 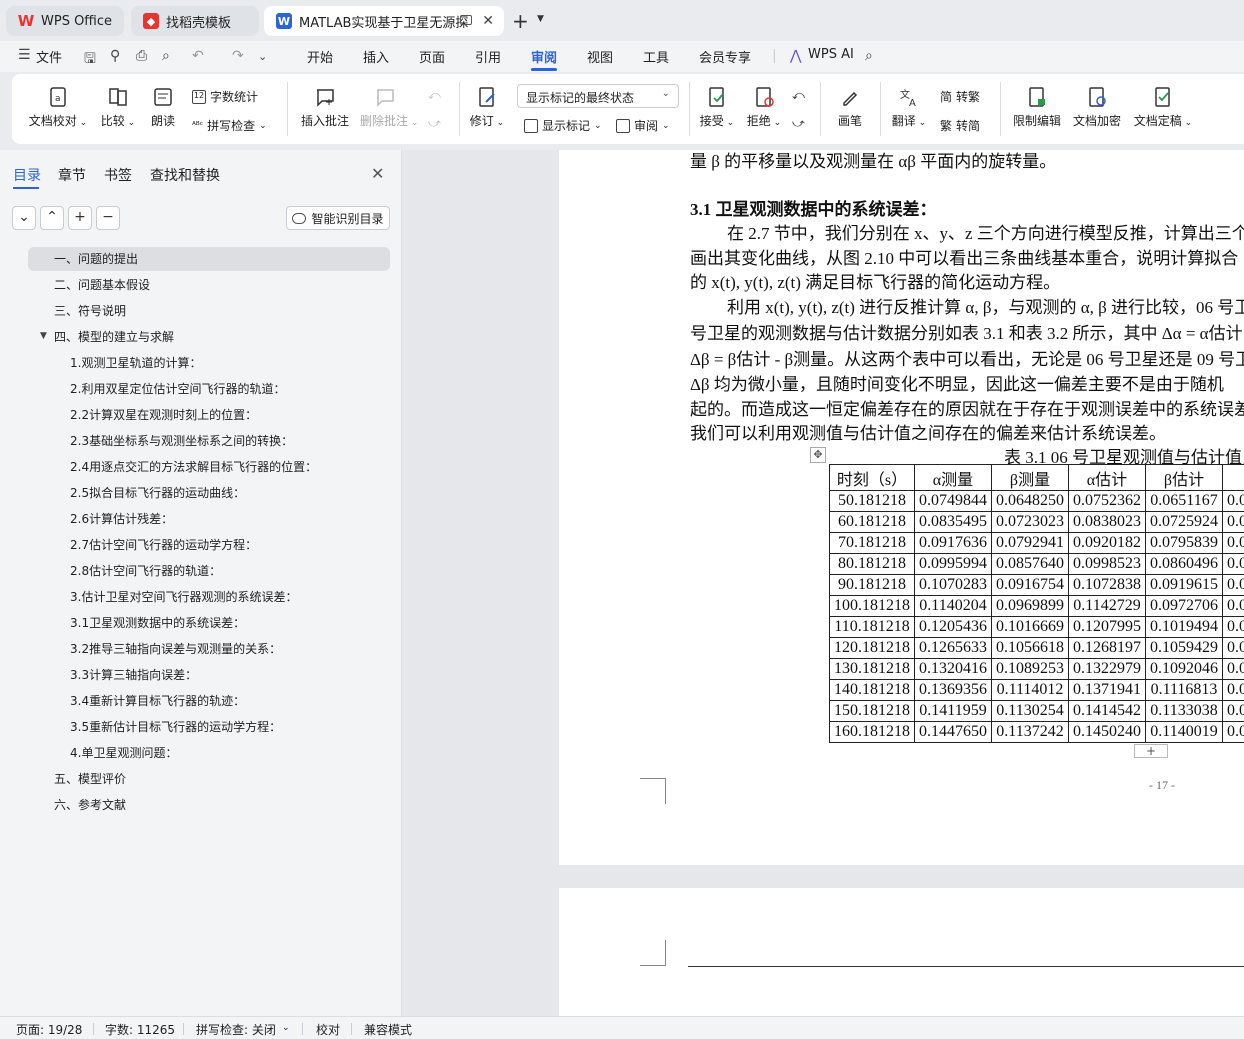 What do you see at coordinates (1184, 477) in the screenshot?
I see `table-header-cell: β估计` at bounding box center [1184, 477].